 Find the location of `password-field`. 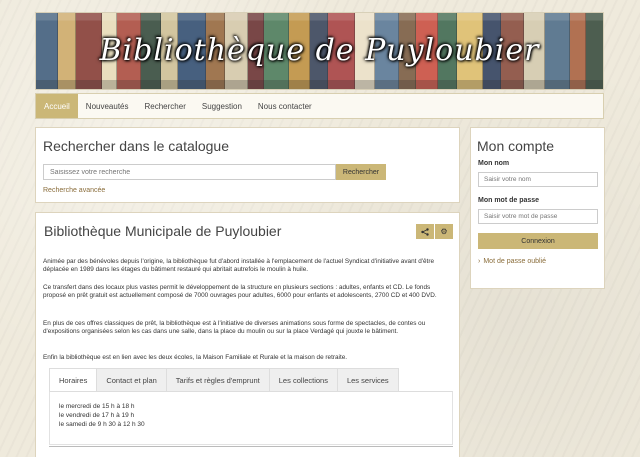

password-field is located at coordinates (538, 216).